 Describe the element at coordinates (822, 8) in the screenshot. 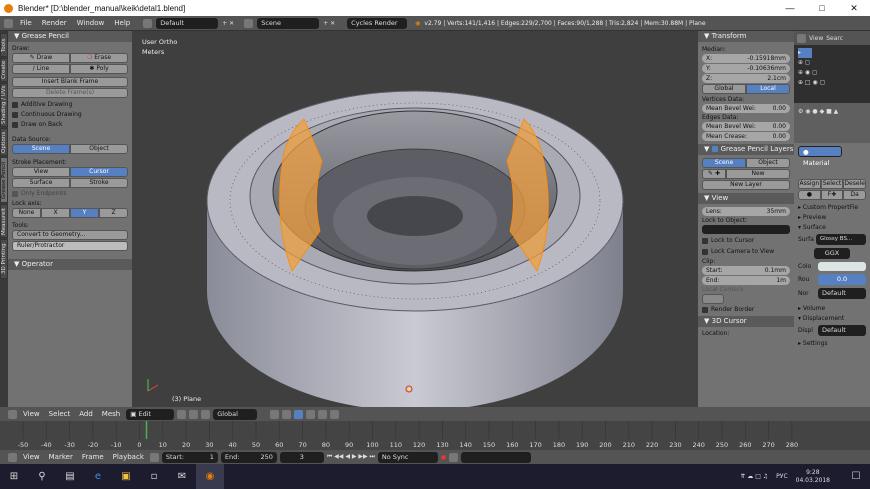

I see `maximize-icon: □` at that location.